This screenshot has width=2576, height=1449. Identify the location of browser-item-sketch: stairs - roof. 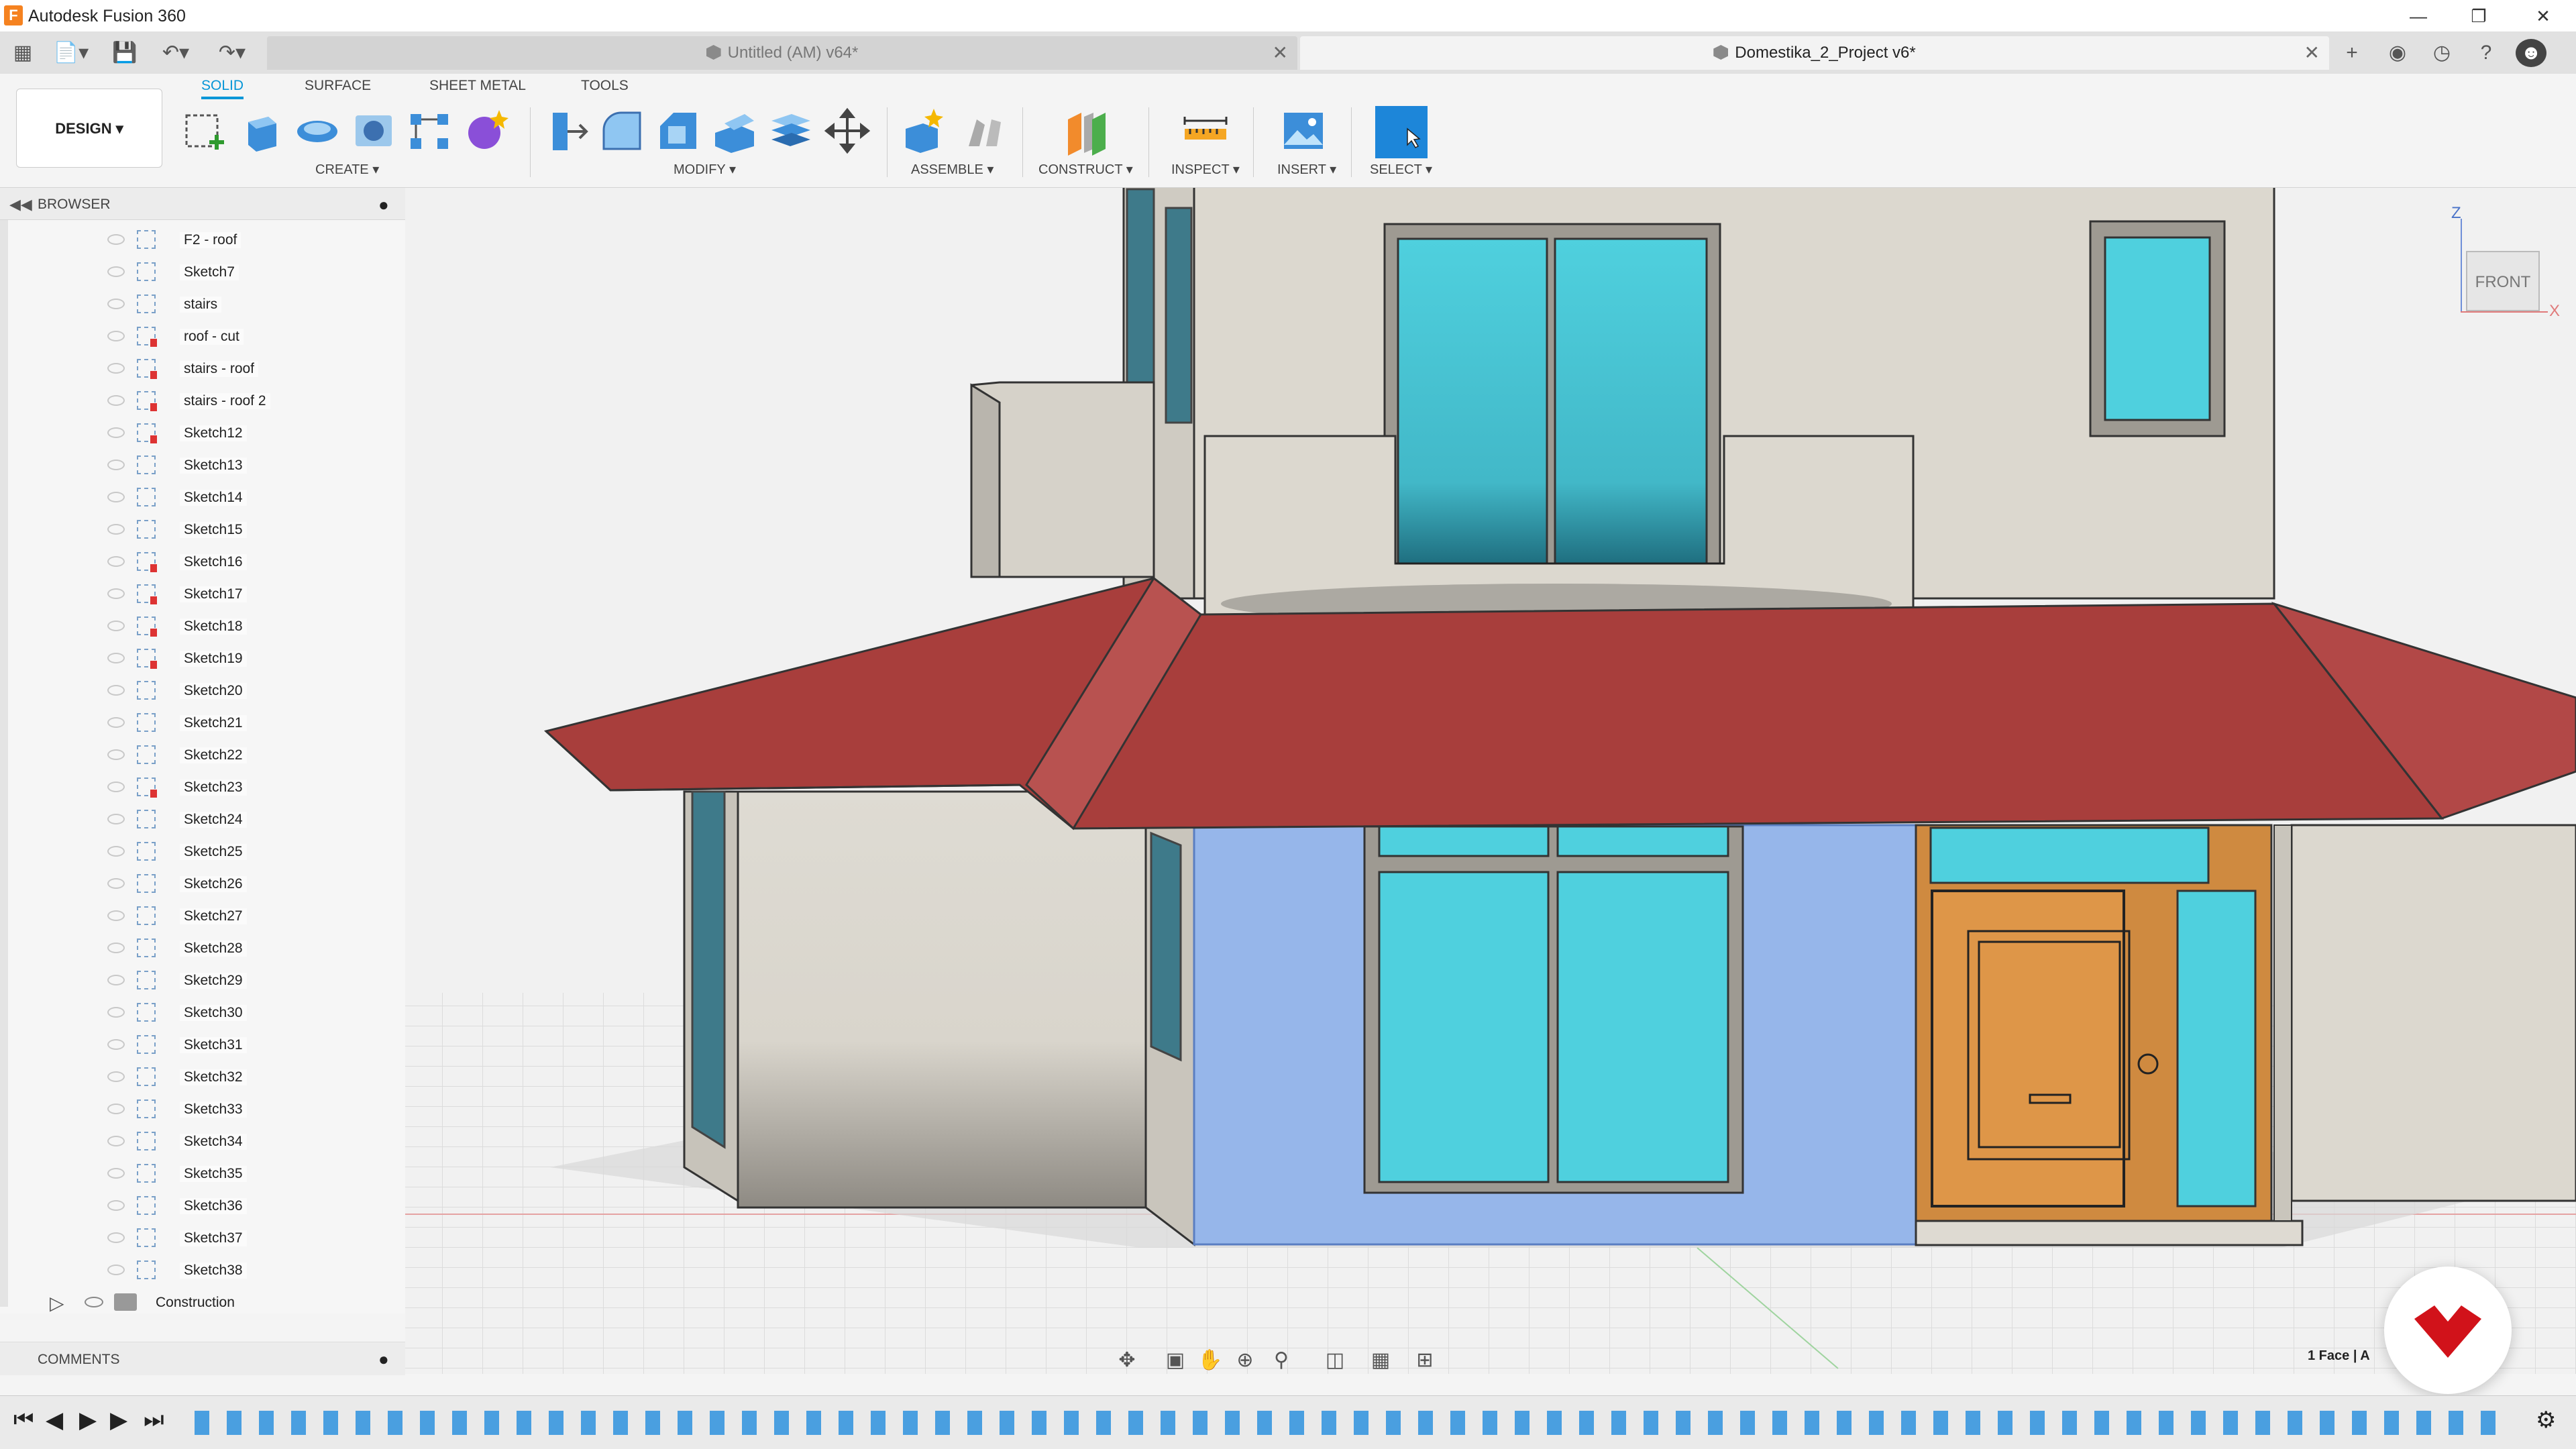
(189, 368).